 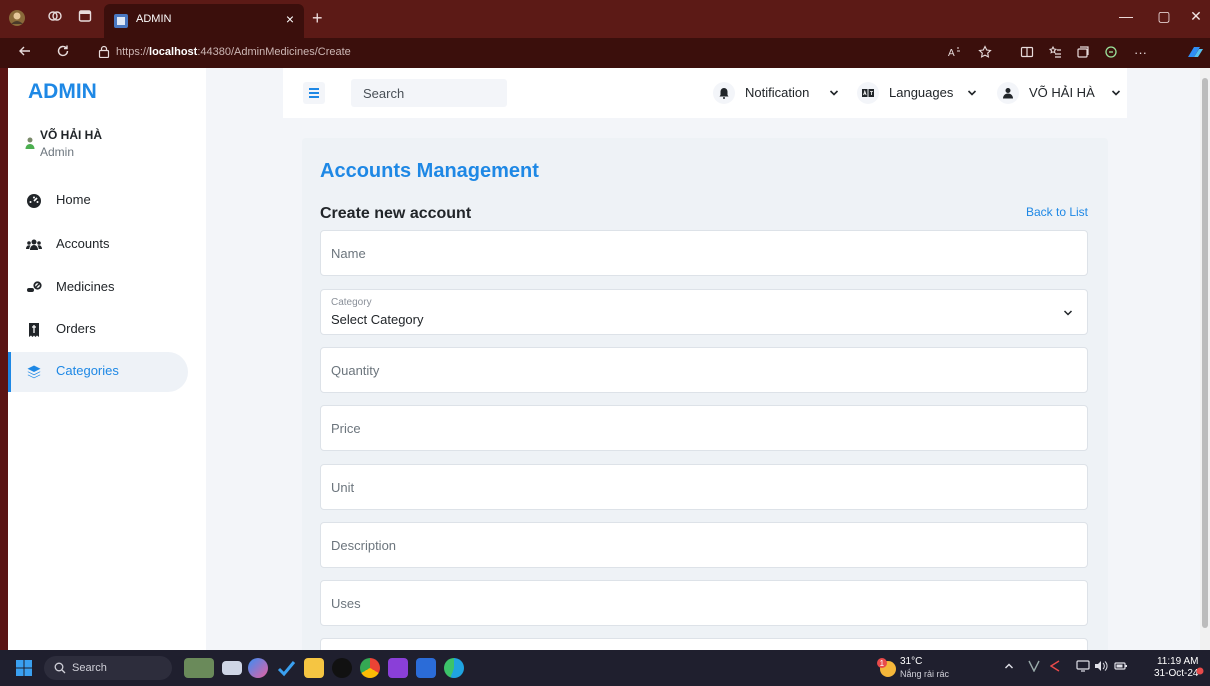 I want to click on language-icon, so click(x=868, y=93).